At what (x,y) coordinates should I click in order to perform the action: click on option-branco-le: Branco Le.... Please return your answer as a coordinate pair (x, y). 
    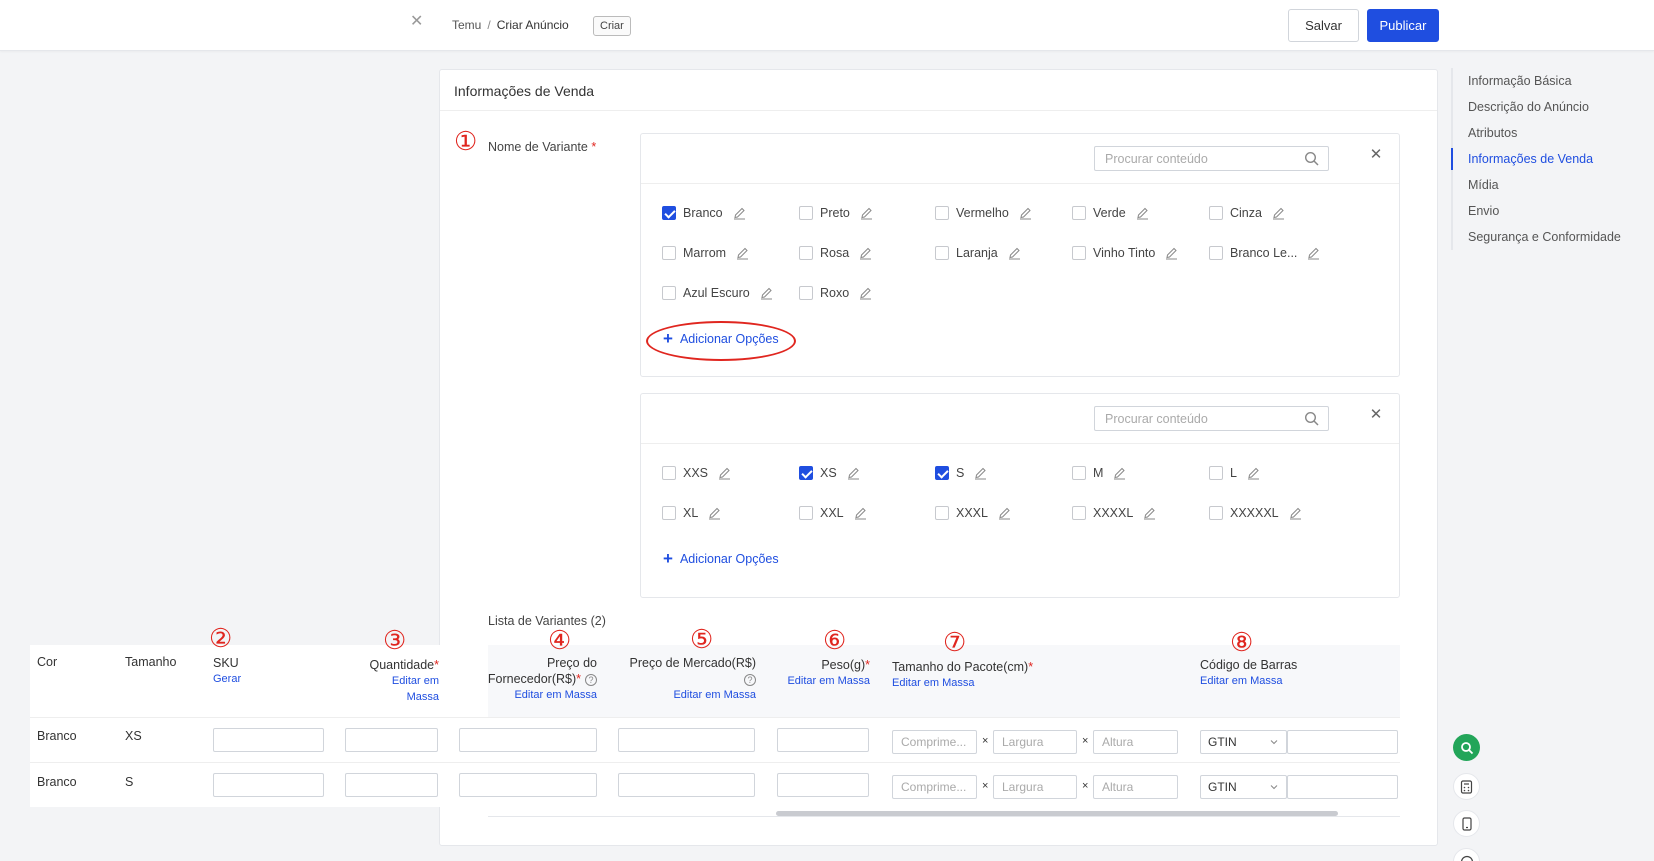
    Looking at the image, I should click on (1264, 253).